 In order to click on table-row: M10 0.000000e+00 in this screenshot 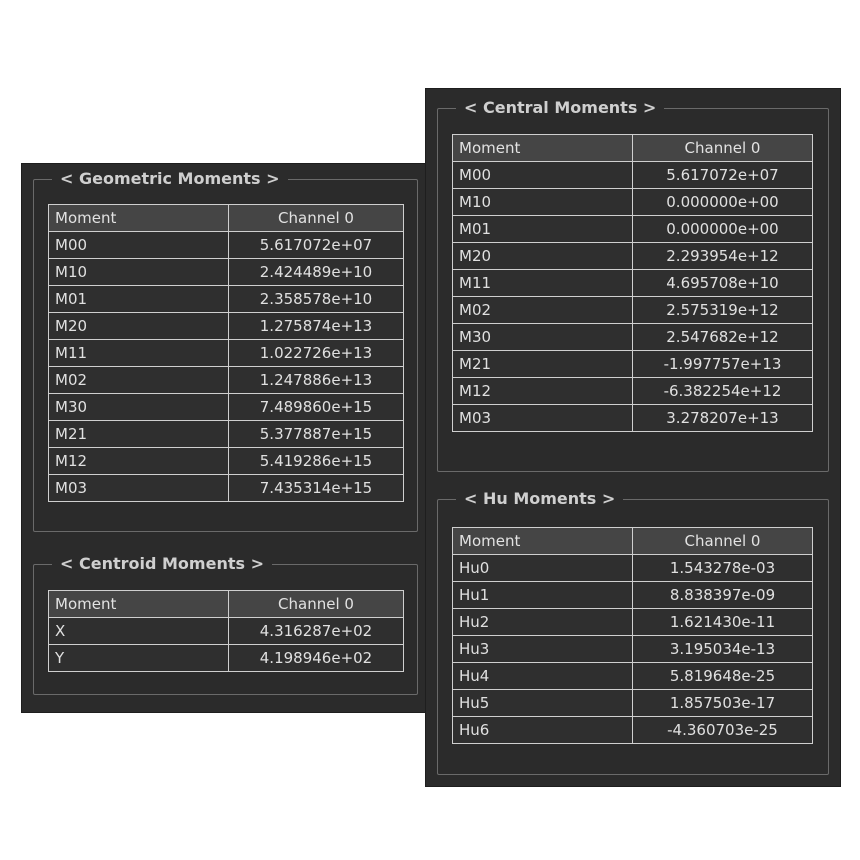, I will do `click(632, 202)`.